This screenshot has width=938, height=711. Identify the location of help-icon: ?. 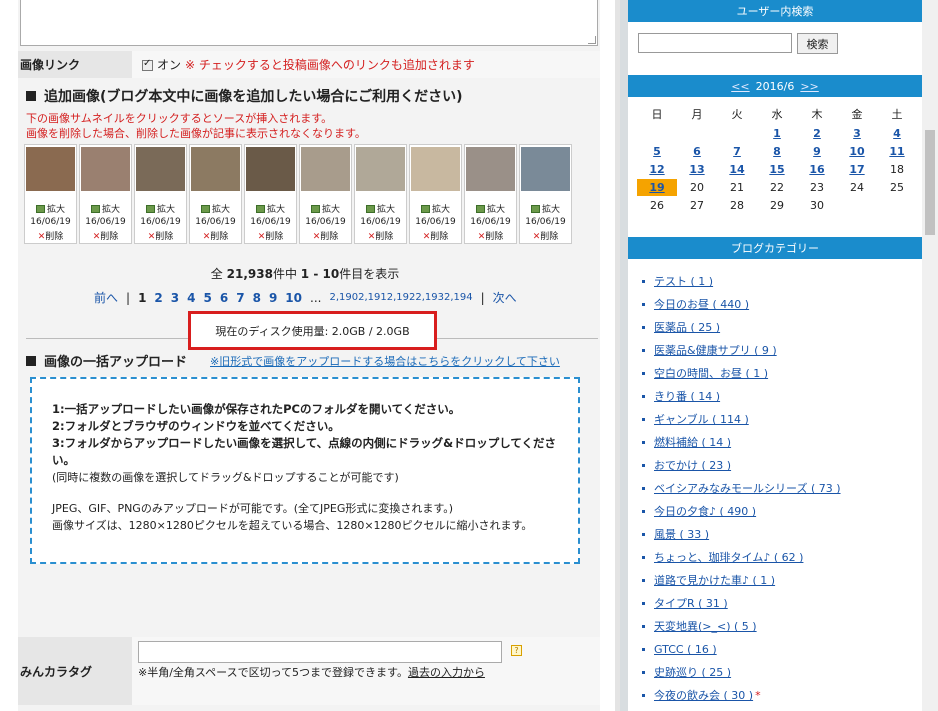
(516, 650).